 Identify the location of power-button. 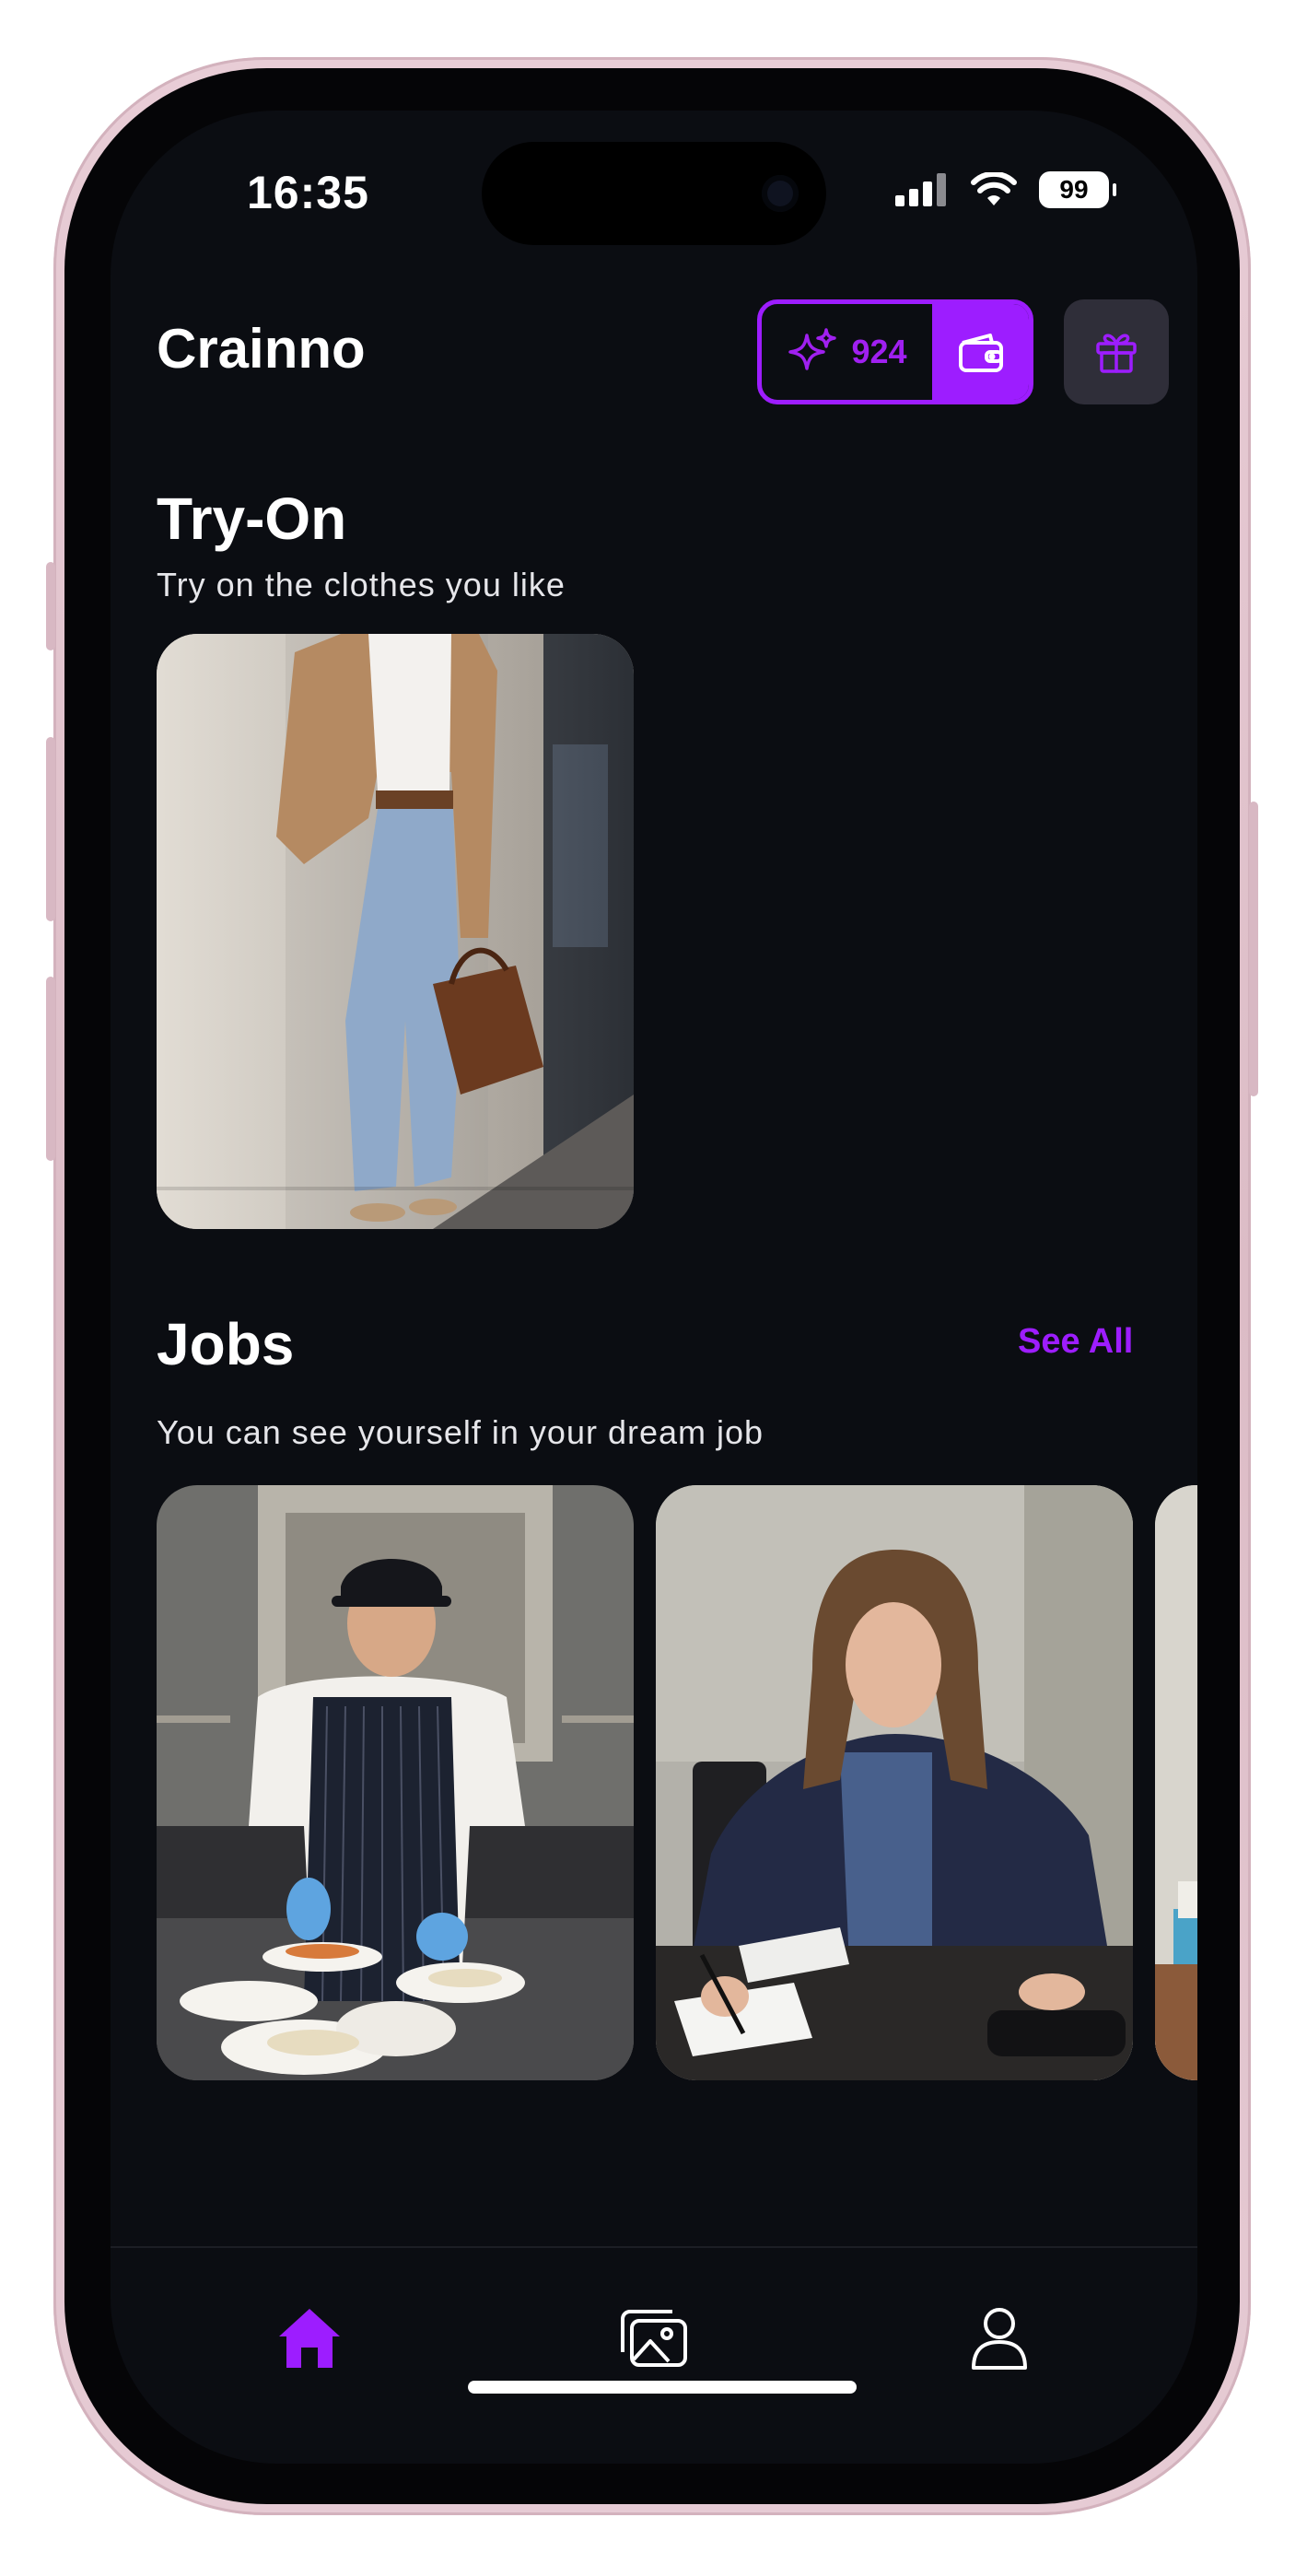
(1253, 949).